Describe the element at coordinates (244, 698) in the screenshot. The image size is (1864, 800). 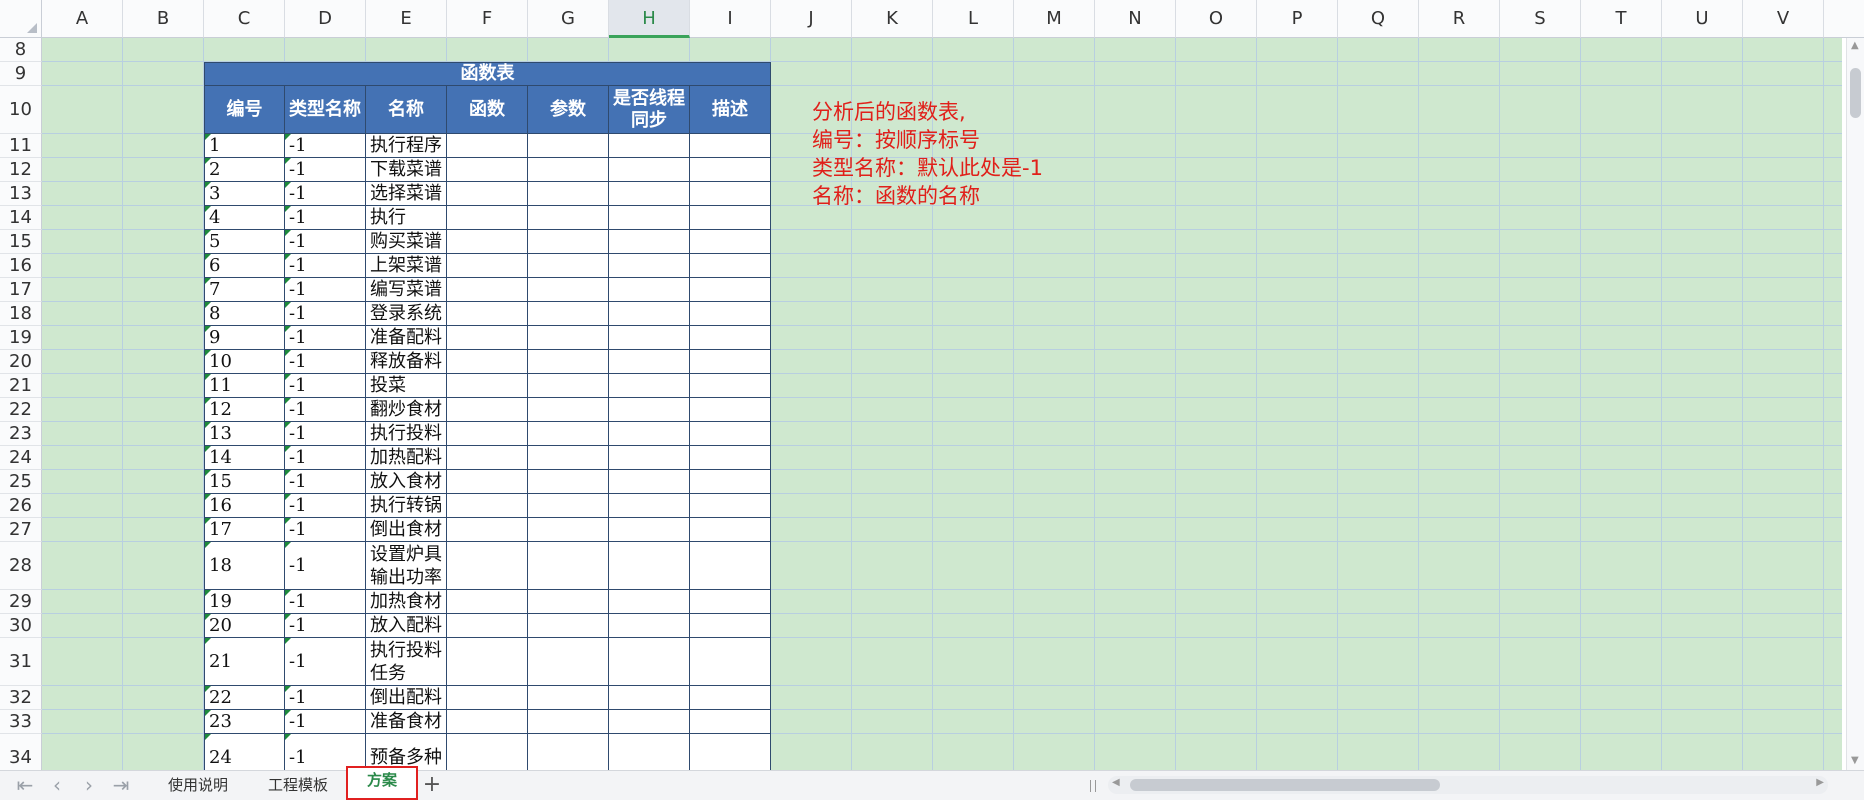
I see `table-cell-id: 22` at that location.